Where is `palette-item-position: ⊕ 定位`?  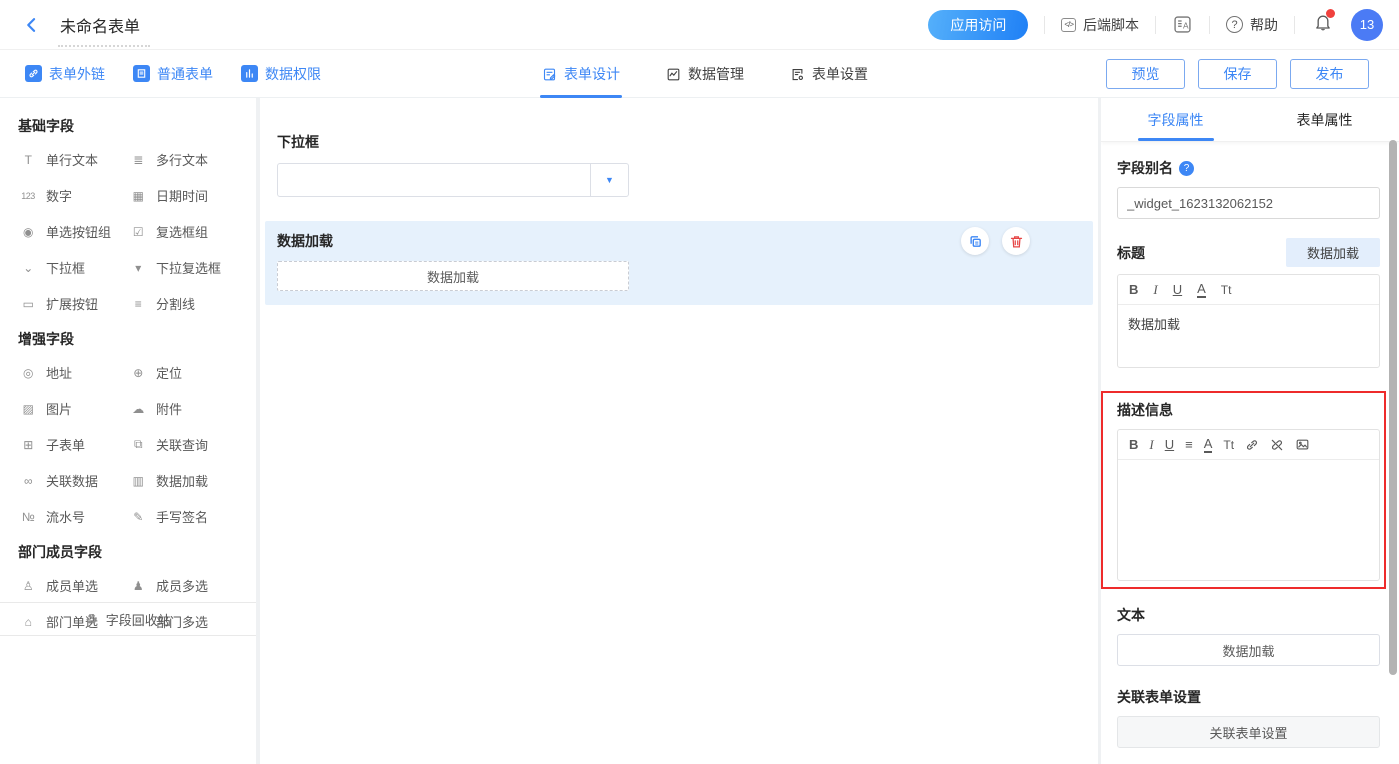
palette-item-position: ⊕ 定位 is located at coordinates (183, 372).